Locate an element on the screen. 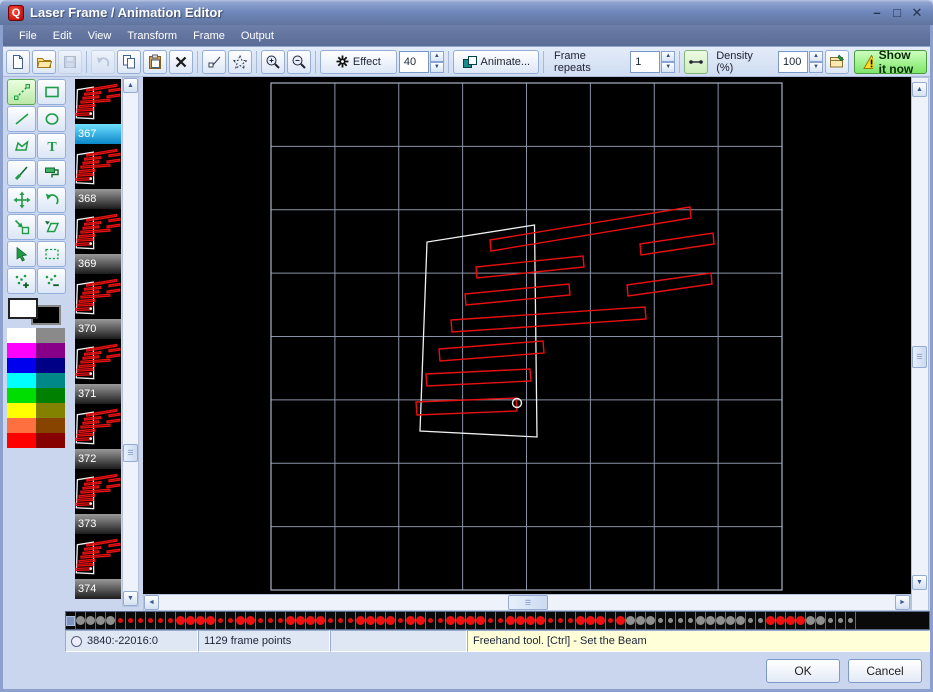 This screenshot has height=692, width=933. frame-item-369: 369 is located at coordinates (98, 241).